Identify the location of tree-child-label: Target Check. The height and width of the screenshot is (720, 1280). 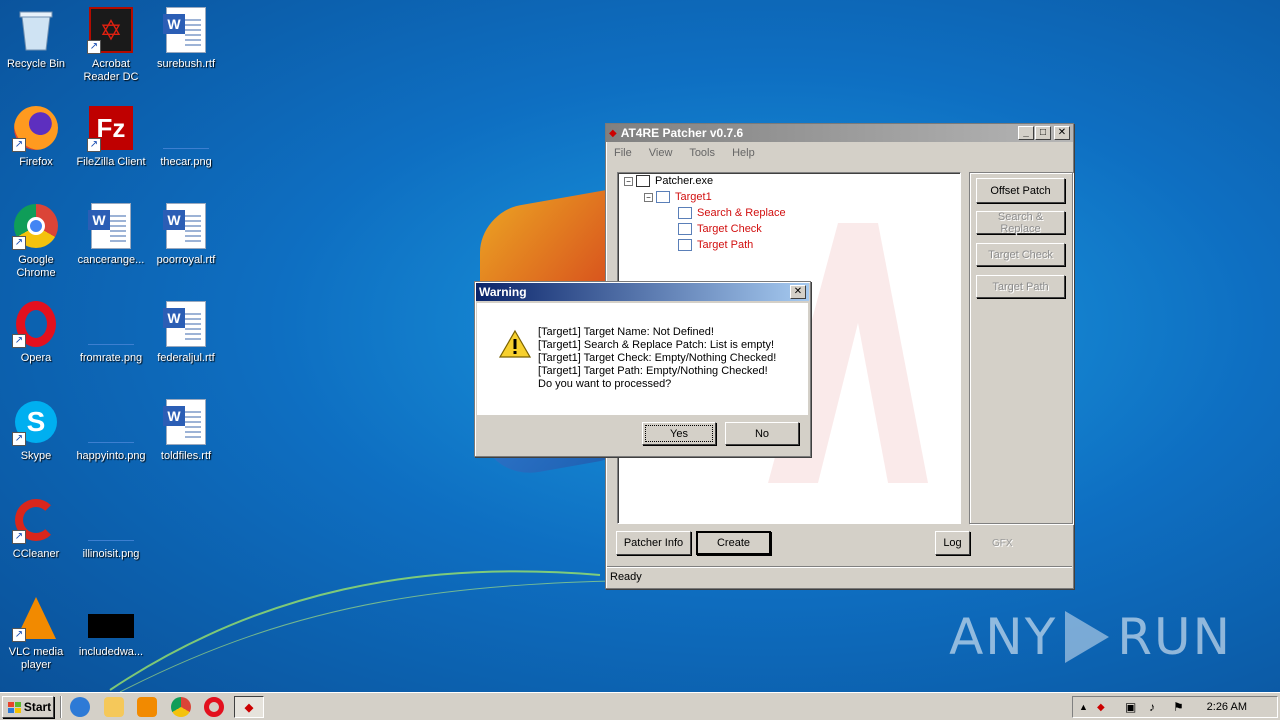
(729, 229).